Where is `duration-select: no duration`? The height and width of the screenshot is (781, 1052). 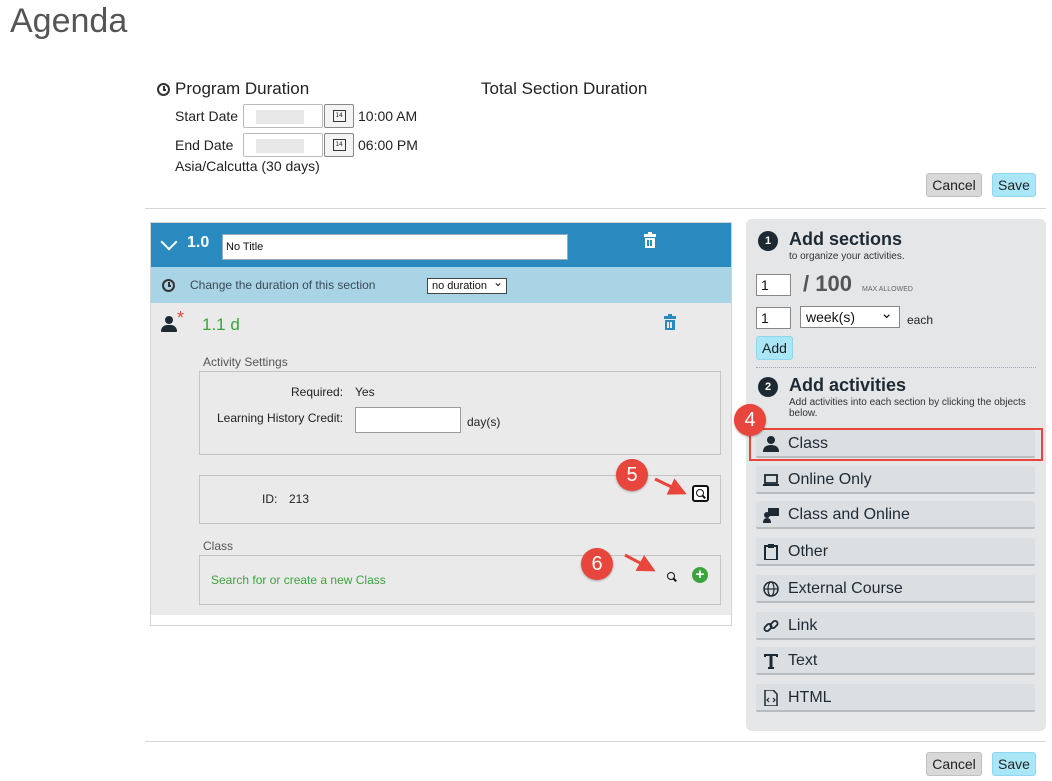 duration-select: no duration is located at coordinates (467, 284).